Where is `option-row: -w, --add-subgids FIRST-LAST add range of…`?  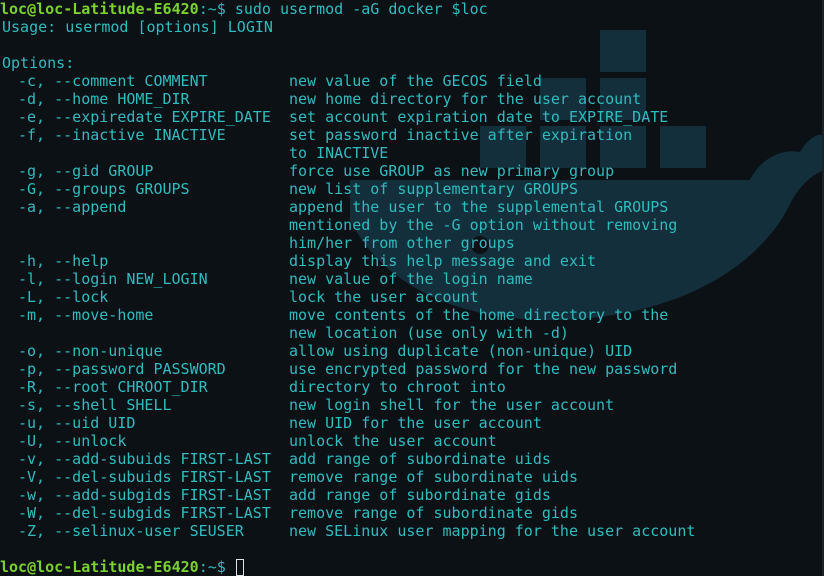 option-row: -w, --add-subgids FIRST-LAST add range of… is located at coordinates (412, 495).